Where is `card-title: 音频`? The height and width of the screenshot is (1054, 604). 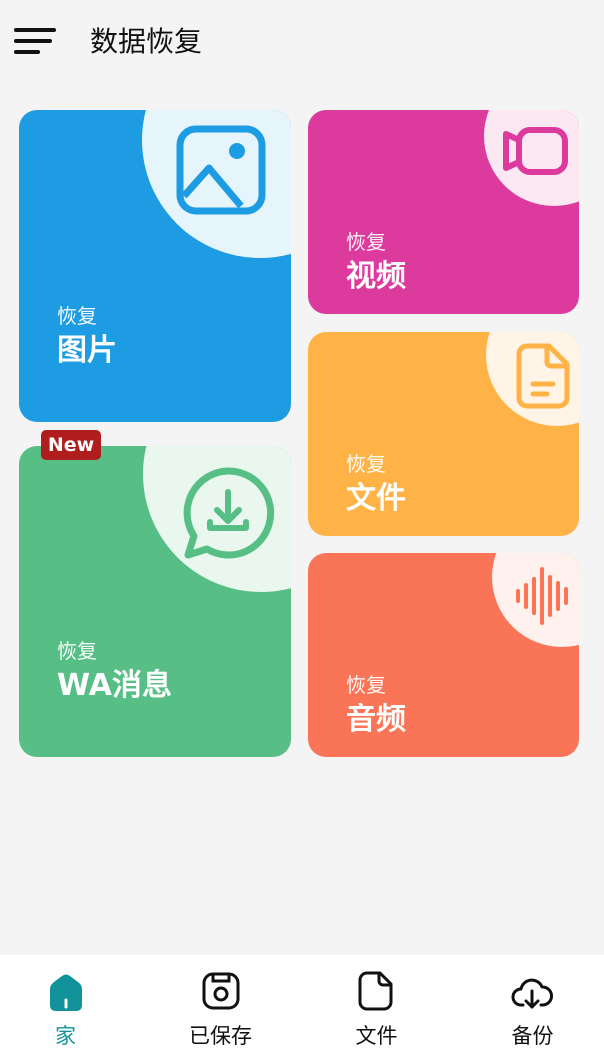 card-title: 音频 is located at coordinates (376, 719).